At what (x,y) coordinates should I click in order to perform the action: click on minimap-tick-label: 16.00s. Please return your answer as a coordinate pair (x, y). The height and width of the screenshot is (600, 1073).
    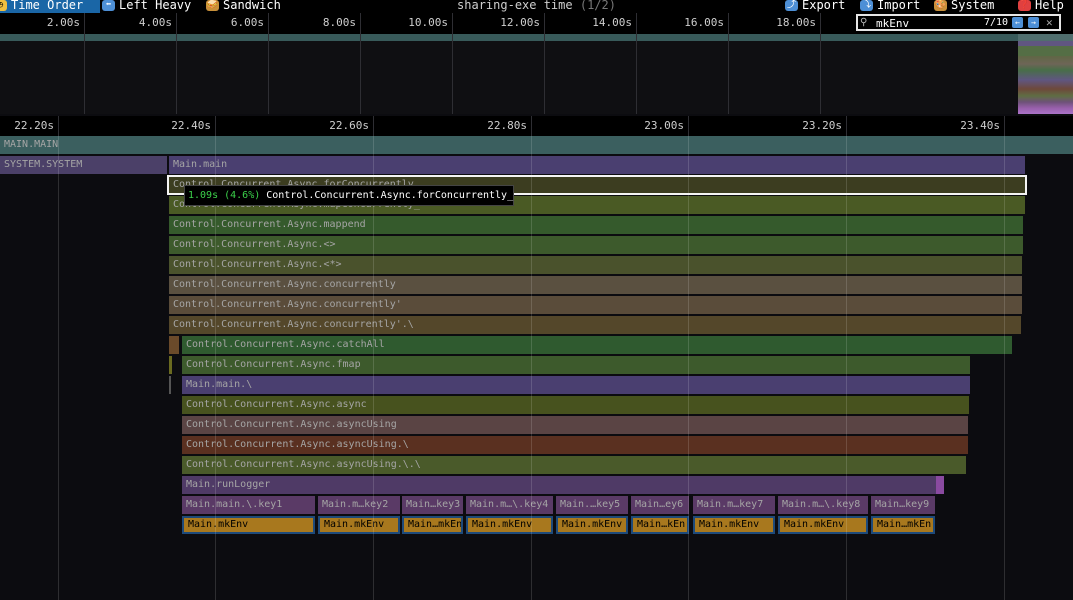
    Looking at the image, I should click on (704, 22).